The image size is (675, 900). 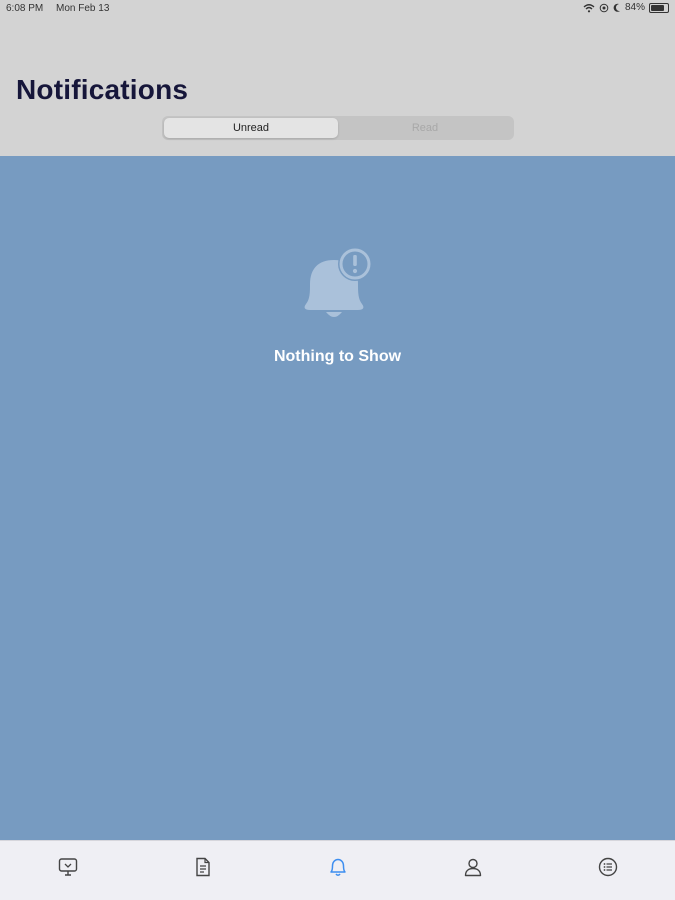 I want to click on tab-notifications, so click(x=338, y=867).